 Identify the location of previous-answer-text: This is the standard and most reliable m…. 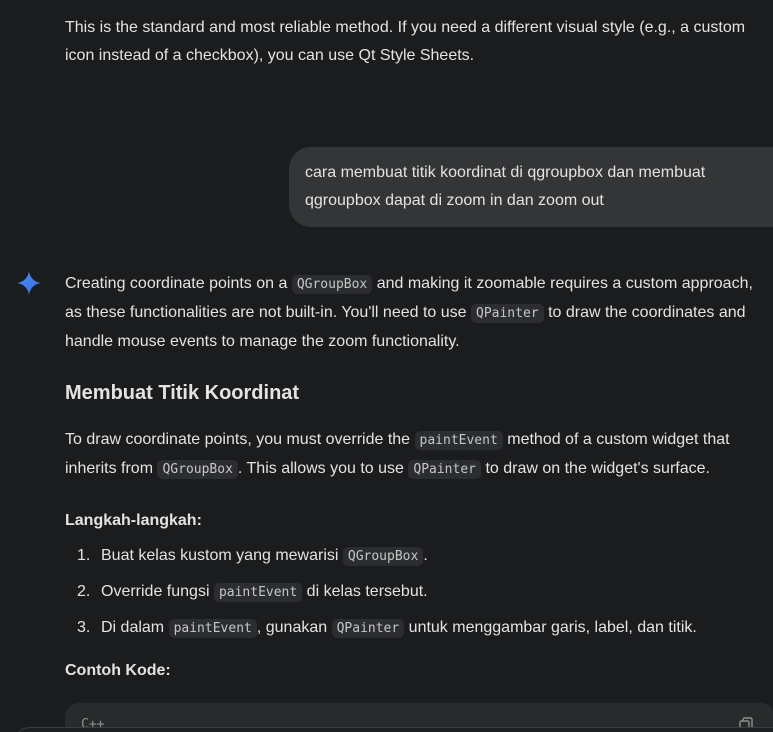
(405, 41).